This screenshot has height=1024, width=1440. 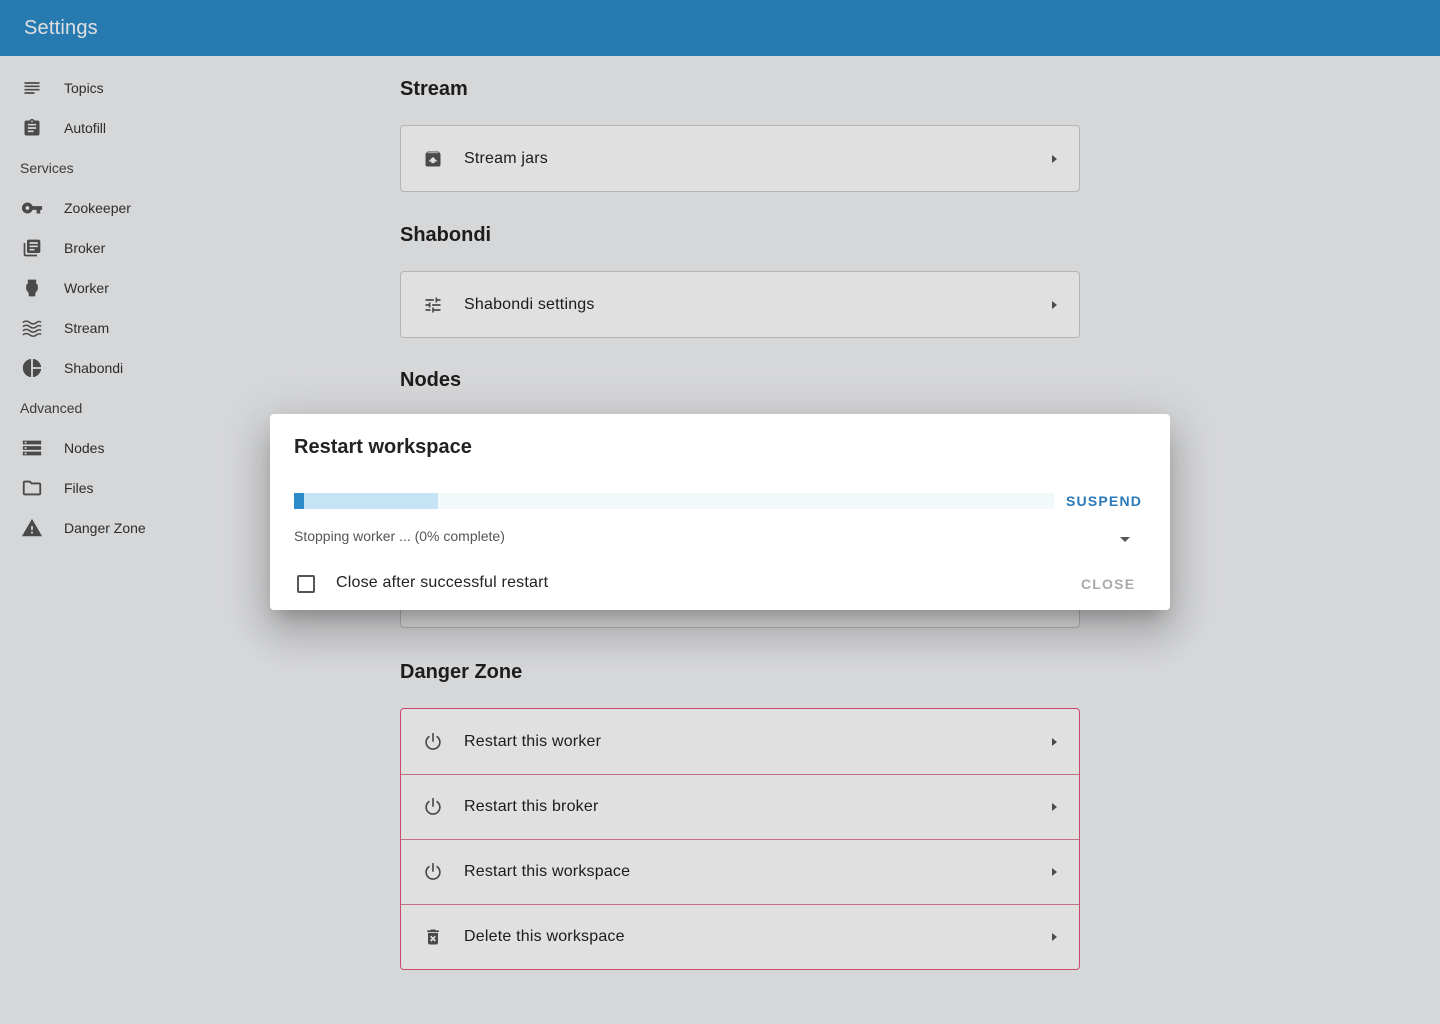 I want to click on checkbox-label: Close after successful restart, so click(x=442, y=582).